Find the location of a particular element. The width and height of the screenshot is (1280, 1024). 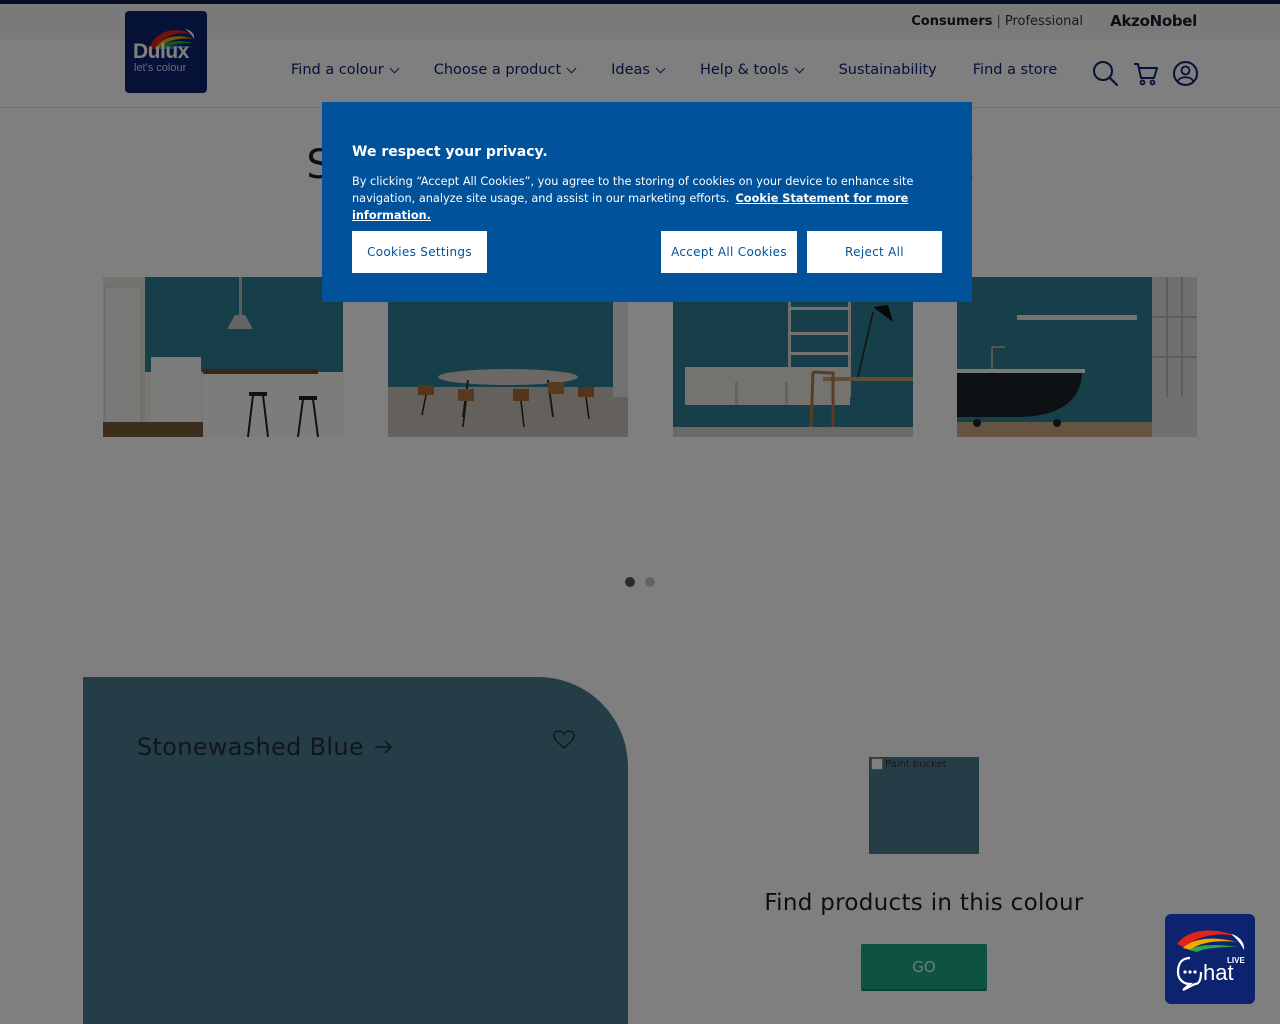

live-chat-button: LIVE hat is located at coordinates (1210, 959).